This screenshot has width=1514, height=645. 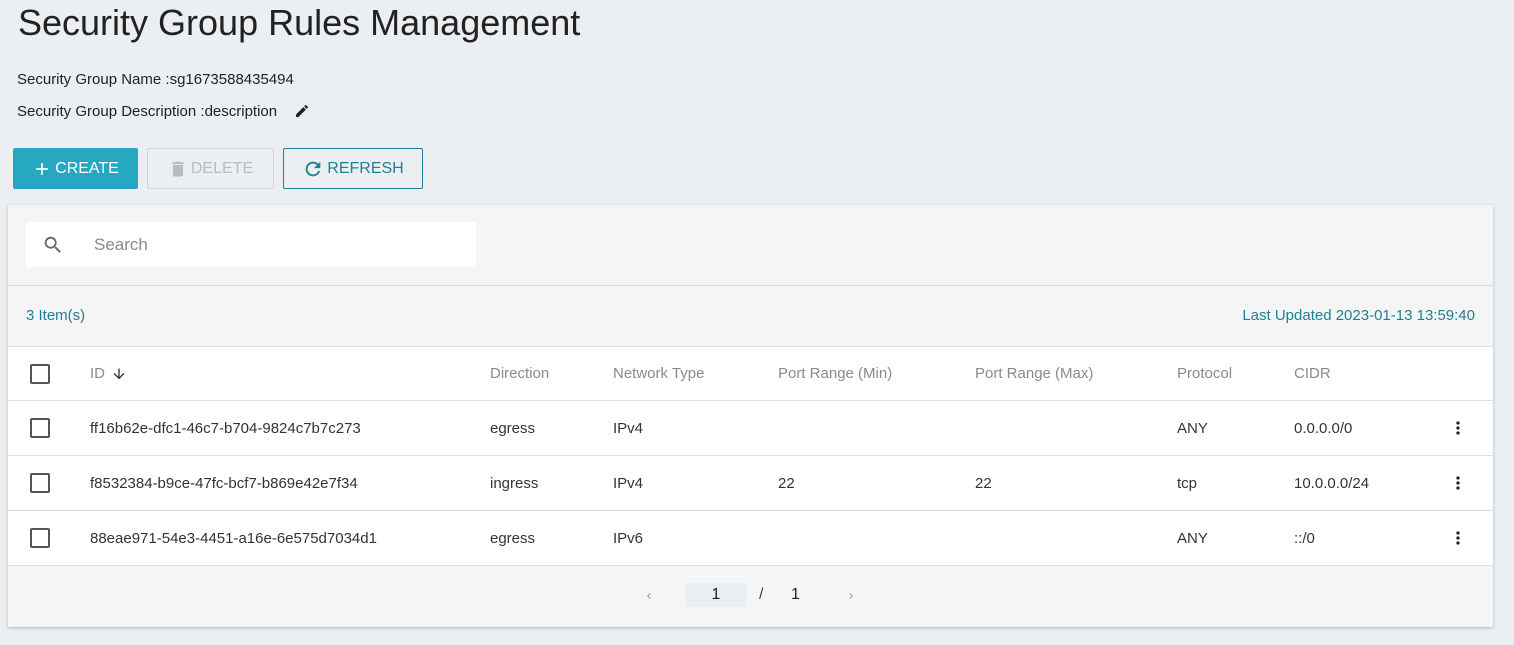 I want to click on group-desc-label: Security Group Description :, so click(x=111, y=111).